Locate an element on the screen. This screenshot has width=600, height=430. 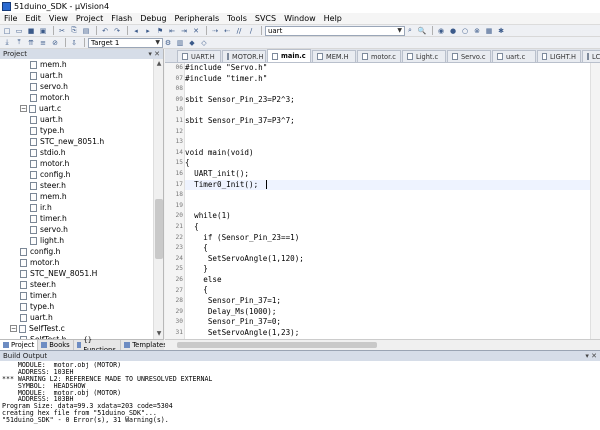
project-tab-3: Templates is located at coordinates (146, 345).